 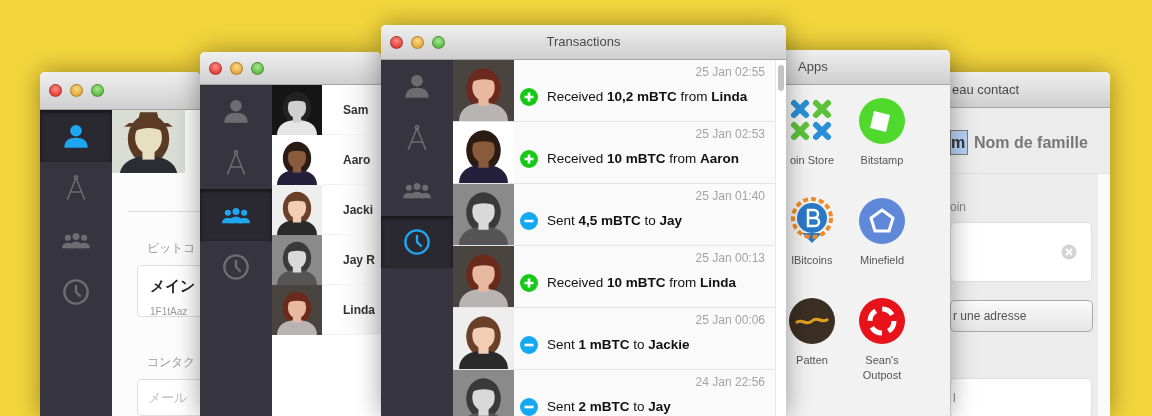 What do you see at coordinates (813, 67) in the screenshot?
I see `window-title: Apps` at bounding box center [813, 67].